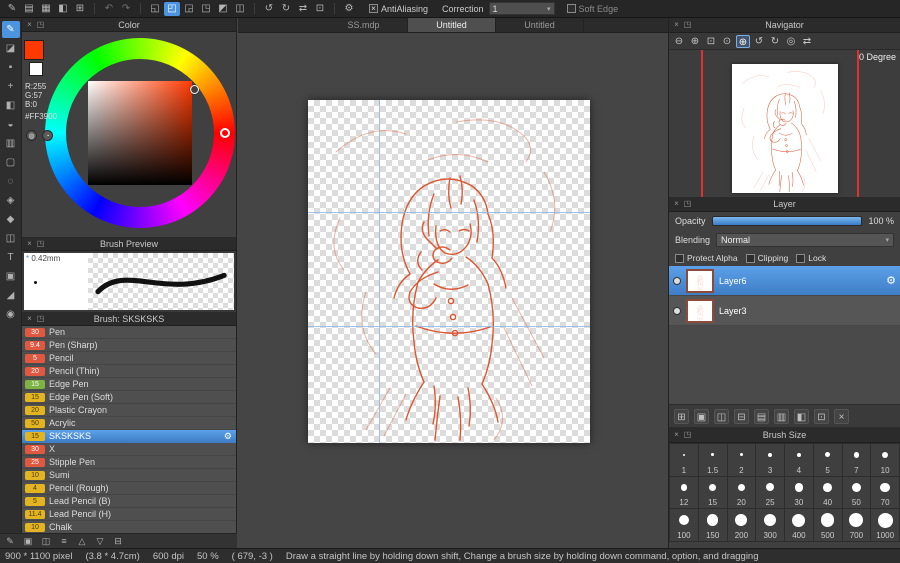 This screenshot has height=563, width=900. I want to click on merge-down-button: ▤, so click(761, 416).